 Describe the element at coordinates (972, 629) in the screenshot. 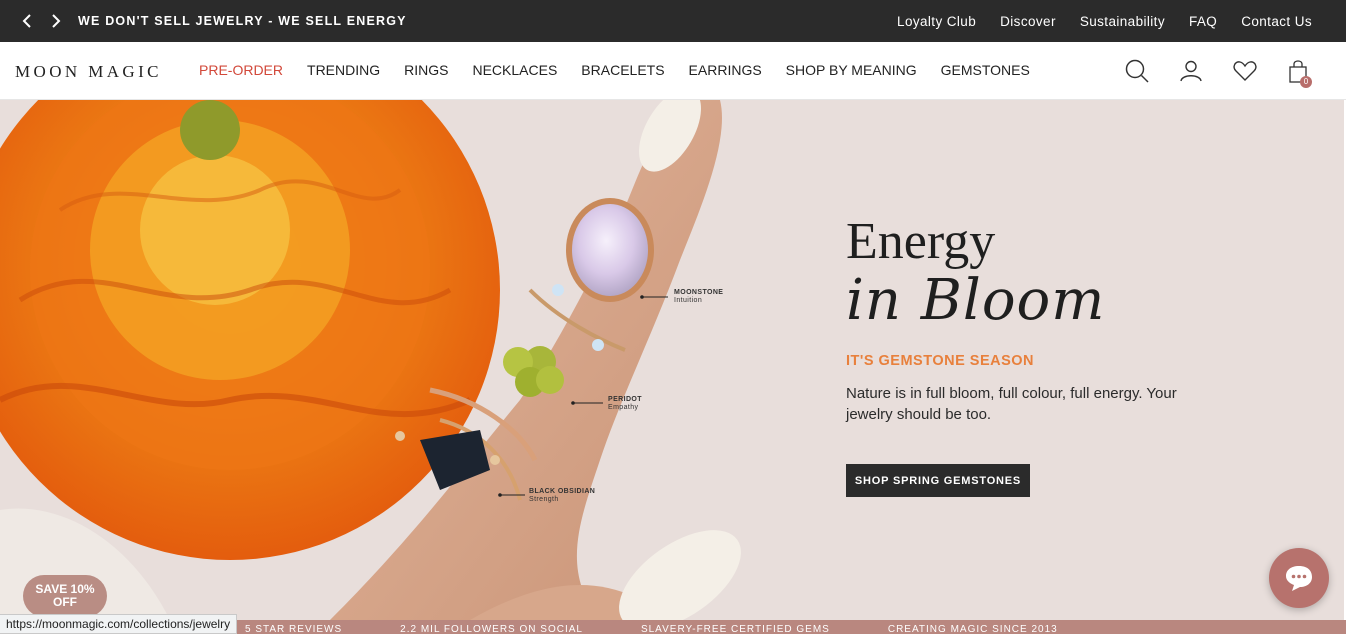

I see `usp-item: CREATING MAGIC SINCE 2013` at that location.